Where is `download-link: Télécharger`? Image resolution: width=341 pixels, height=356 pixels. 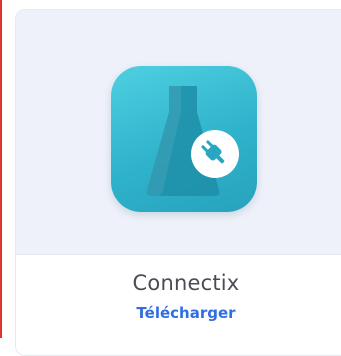
download-link: Télécharger is located at coordinates (178, 313).